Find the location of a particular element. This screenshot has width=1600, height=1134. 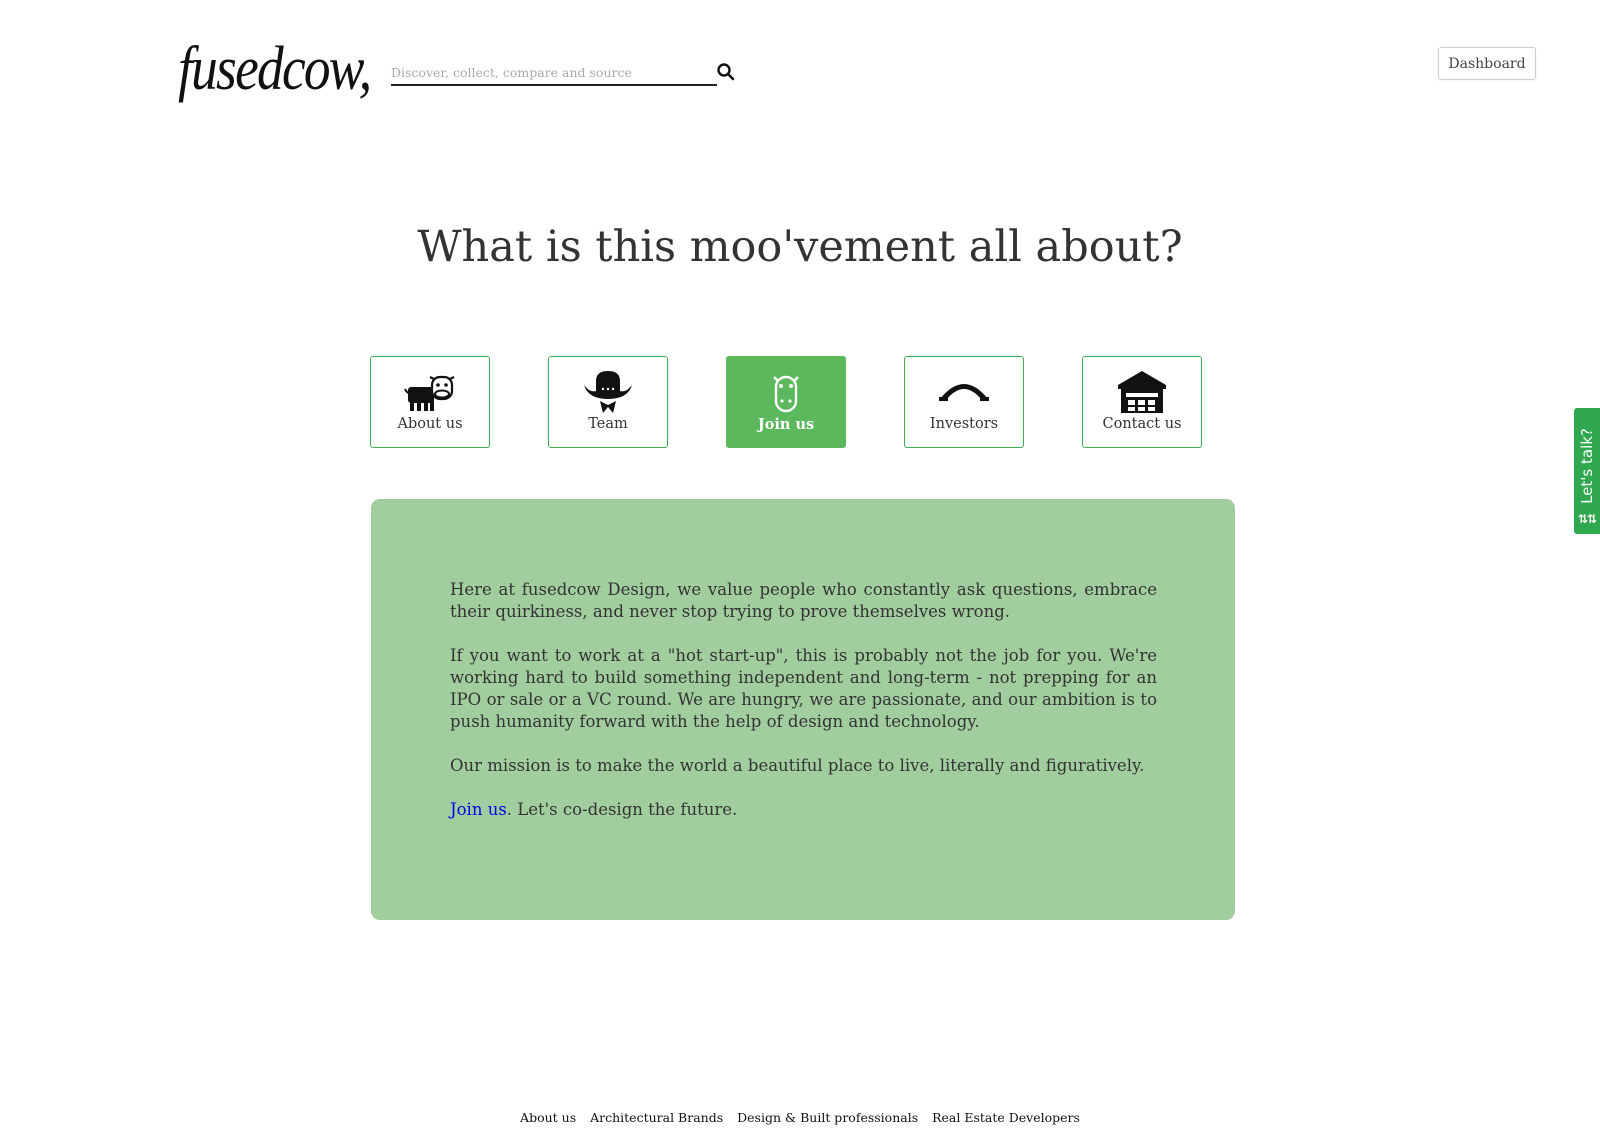

tab-team: Team is located at coordinates (608, 402).